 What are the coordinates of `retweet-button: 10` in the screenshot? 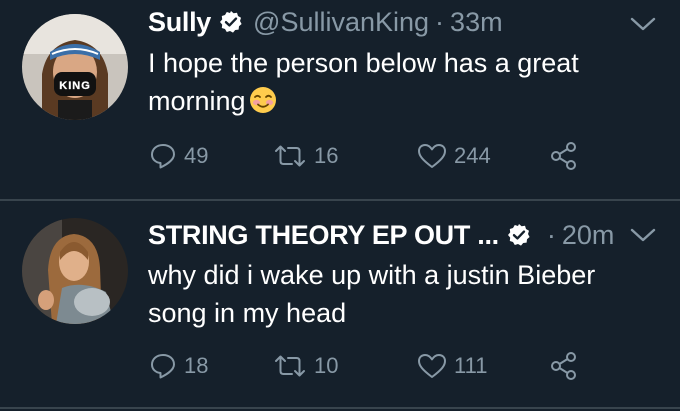 It's located at (305, 366).